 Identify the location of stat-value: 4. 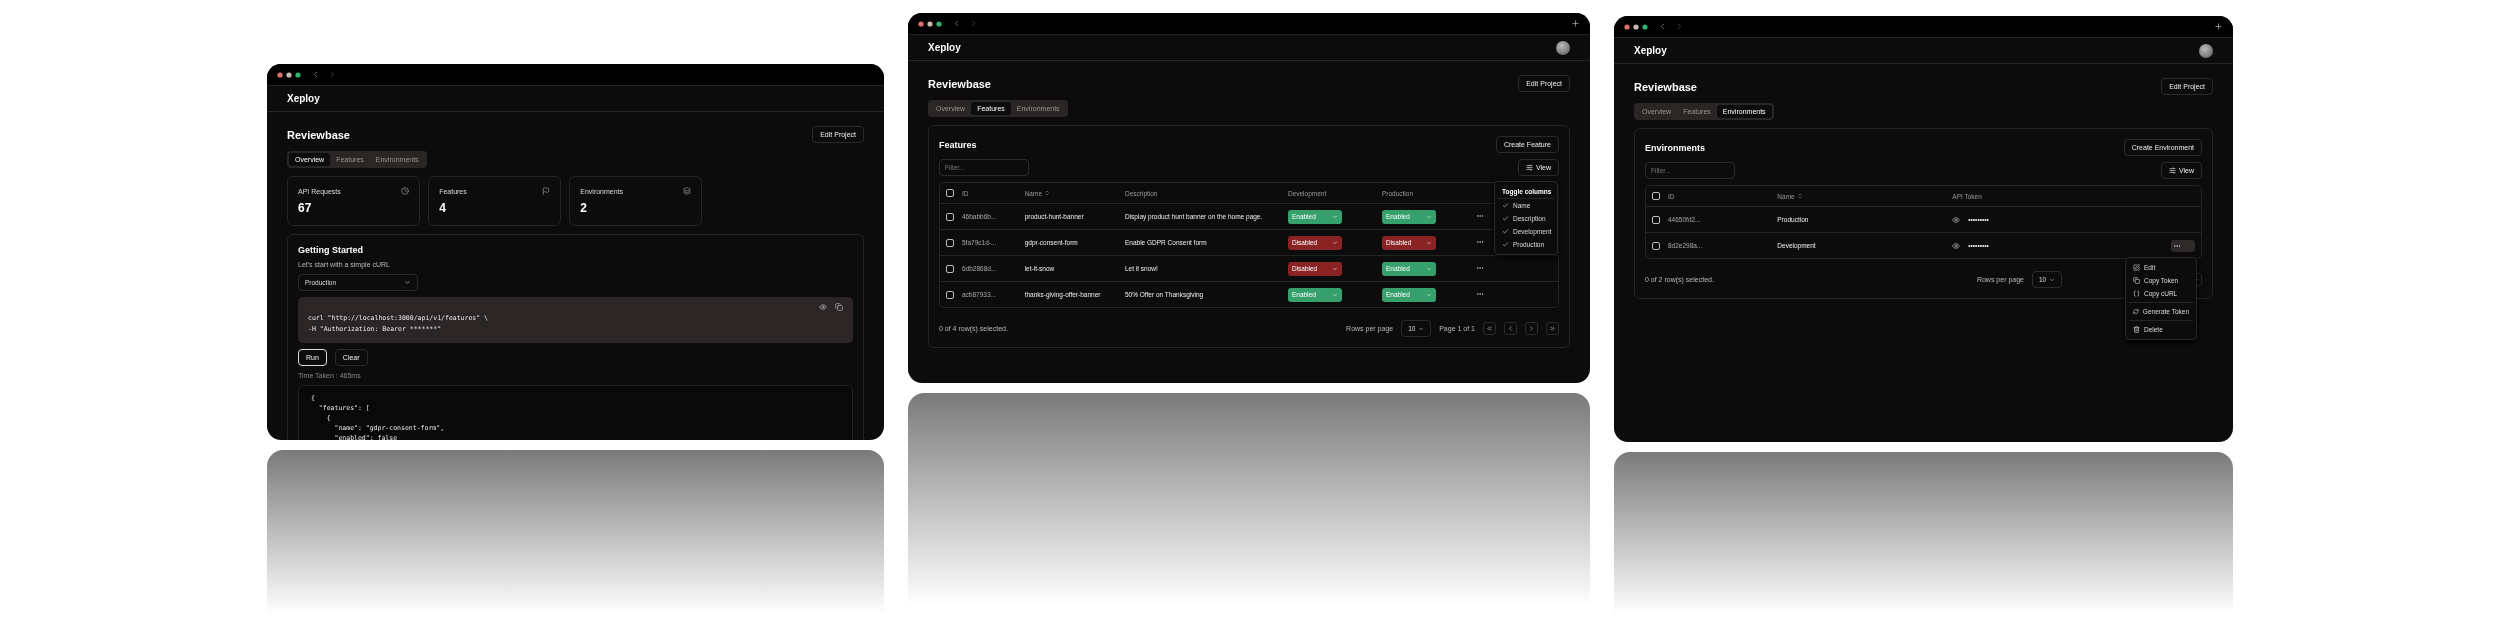
(443, 208).